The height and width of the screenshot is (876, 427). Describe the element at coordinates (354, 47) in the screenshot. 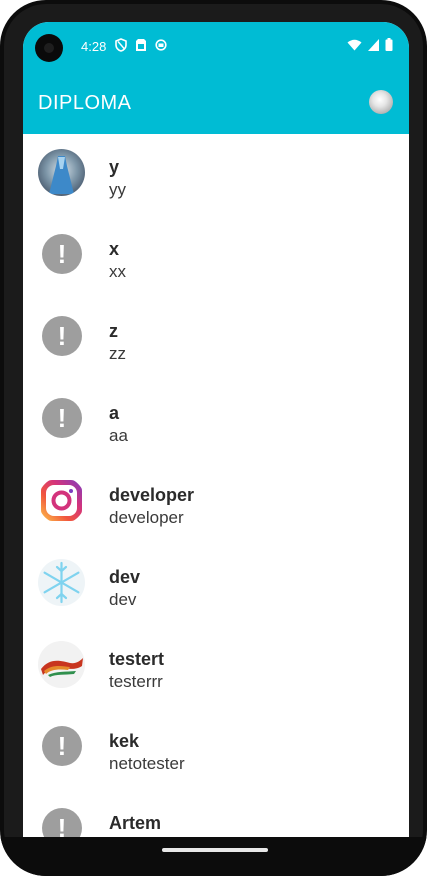

I see `wifi-icon` at that location.